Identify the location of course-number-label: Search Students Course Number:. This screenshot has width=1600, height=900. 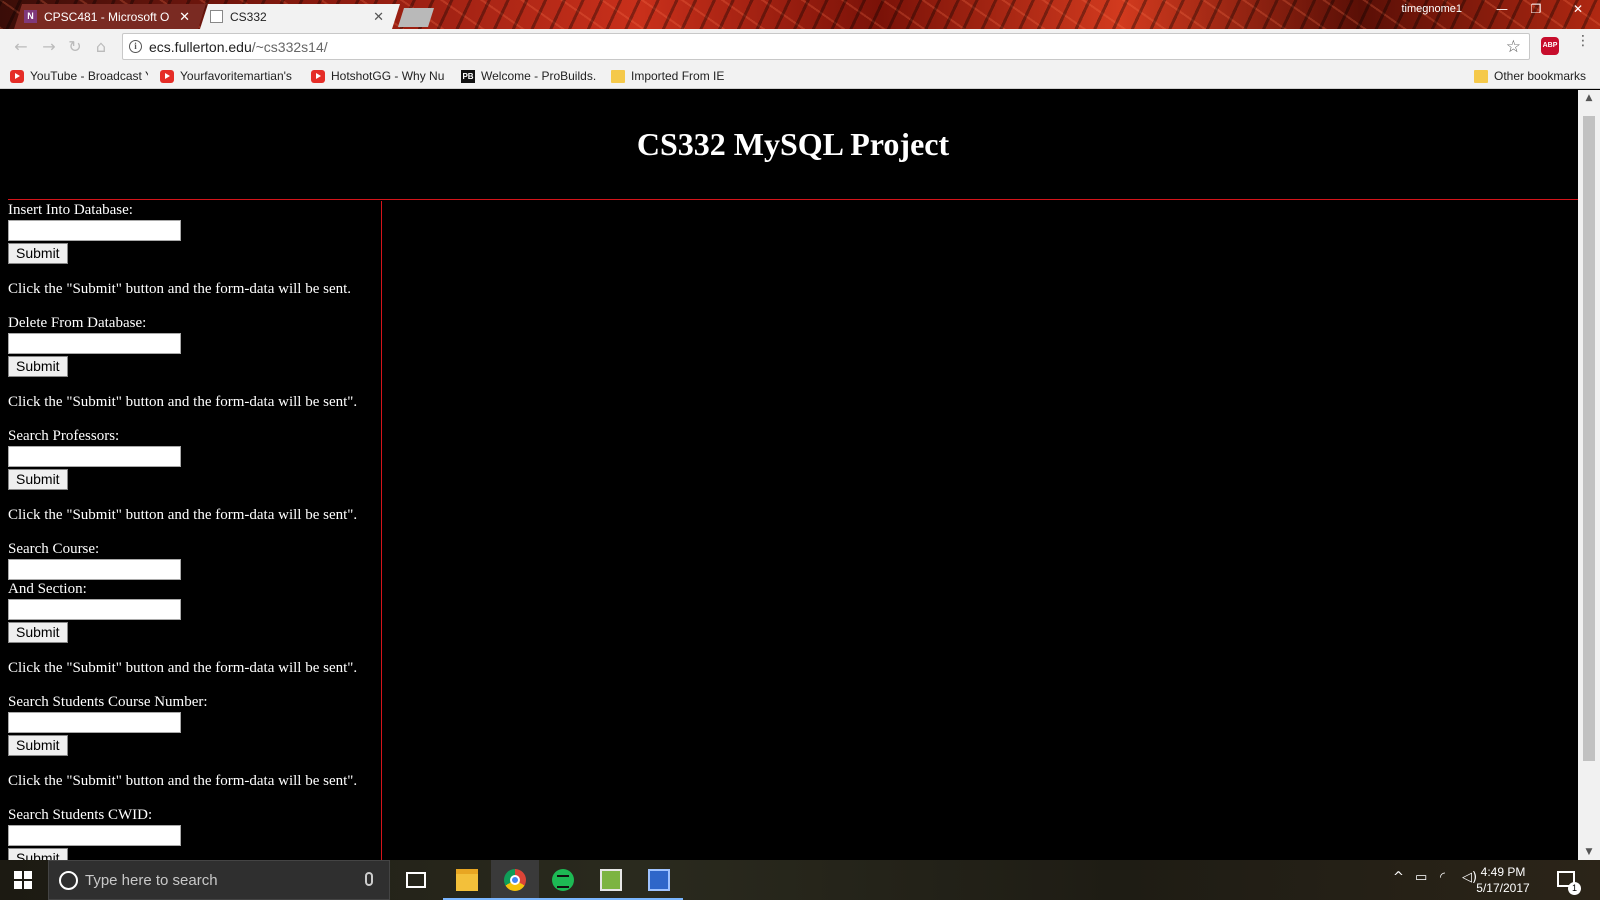
(108, 702).